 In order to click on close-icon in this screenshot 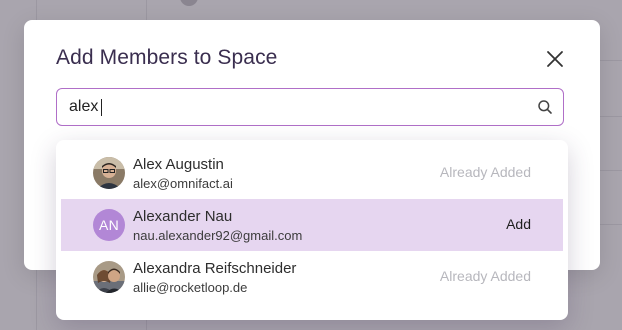, I will do `click(555, 59)`.